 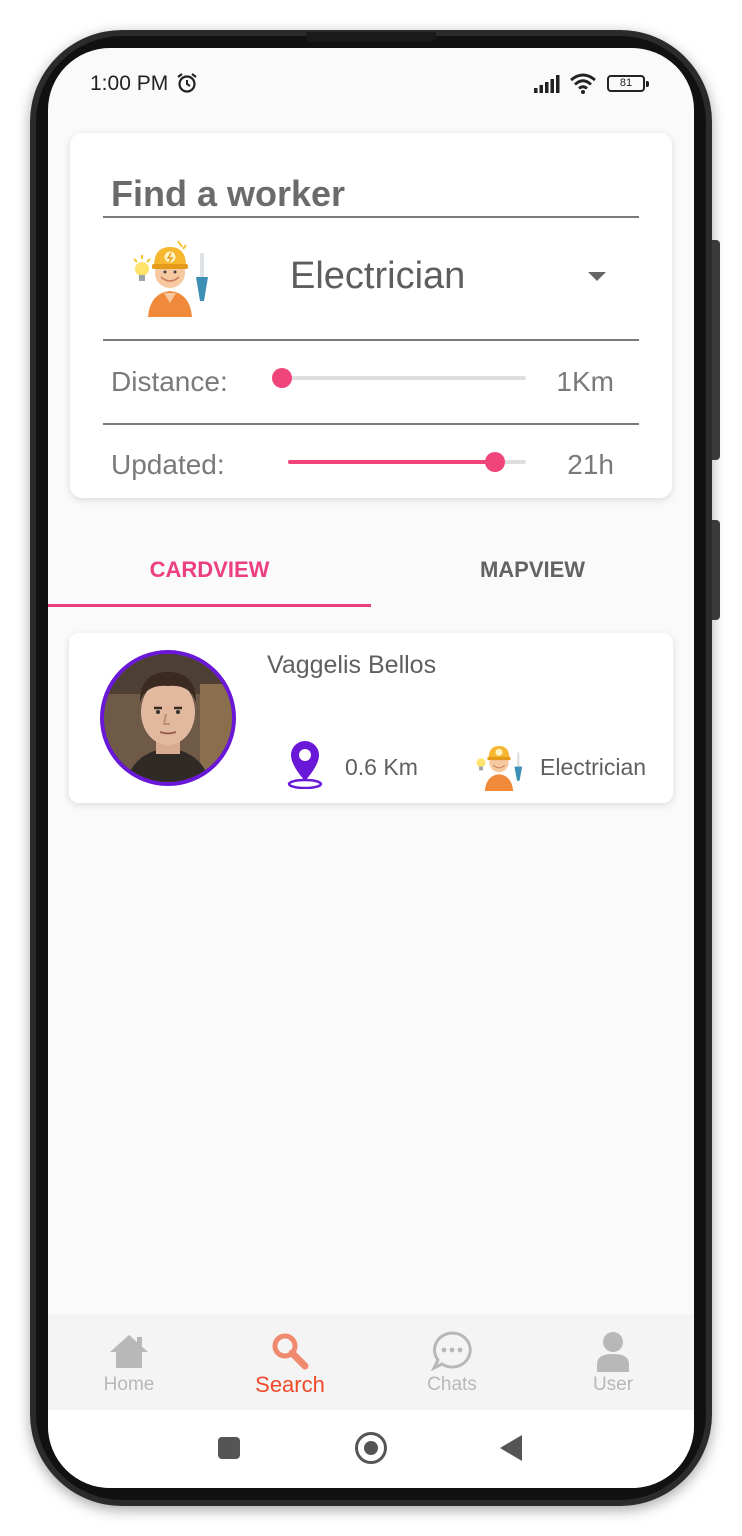 What do you see at coordinates (593, 767) in the screenshot?
I see `worker-profession: Electrician` at bounding box center [593, 767].